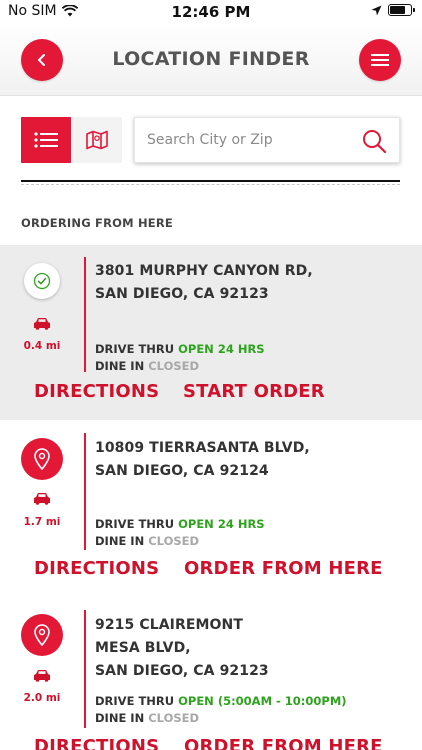  I want to click on location-arrow-icon, so click(376, 10).